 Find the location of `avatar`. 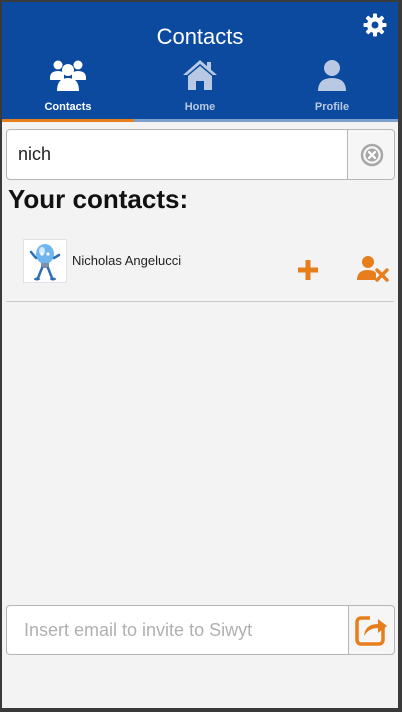

avatar is located at coordinates (45, 261).